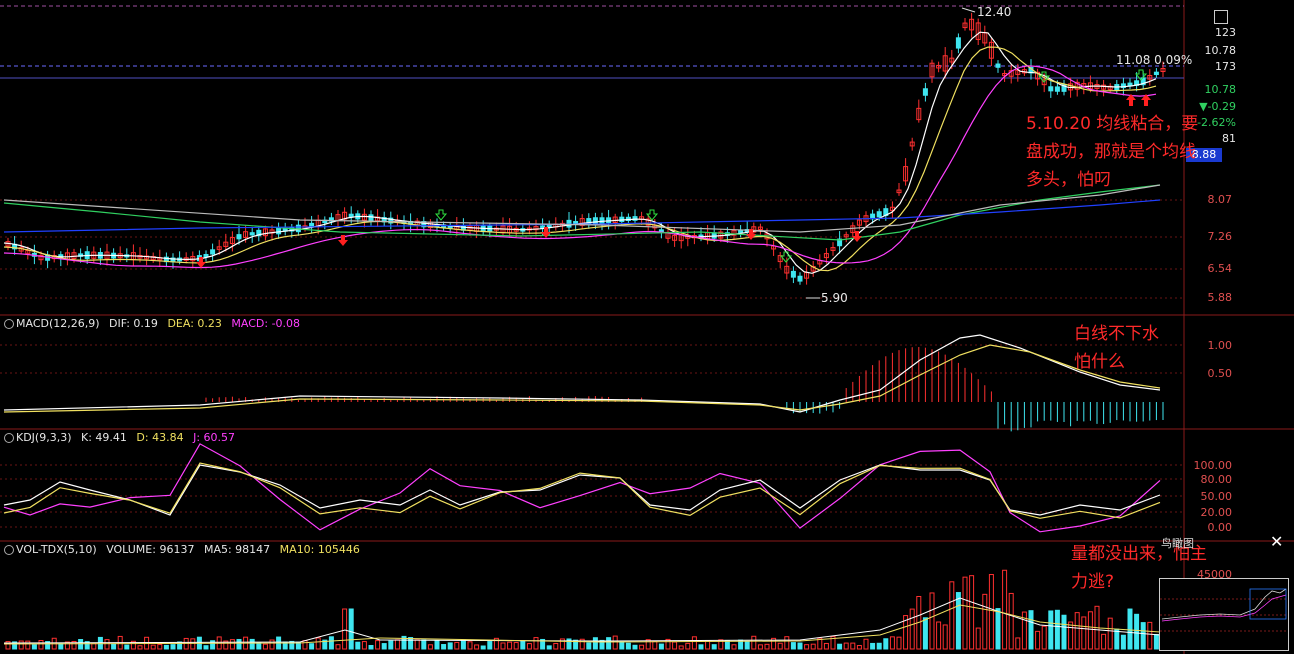 The height and width of the screenshot is (654, 1294). I want to click on vol-toggle-icon, so click(9, 550).